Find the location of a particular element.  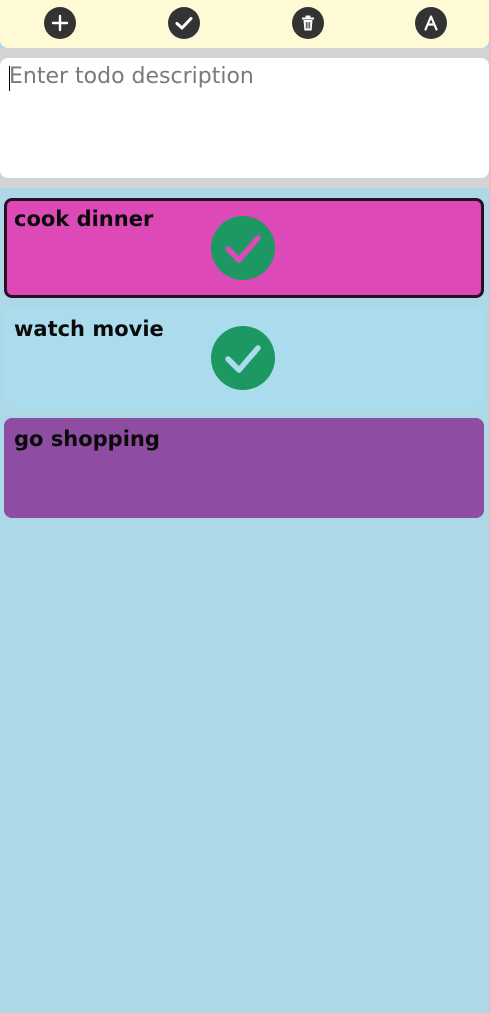

todo-item: watch movie is located at coordinates (244, 358).